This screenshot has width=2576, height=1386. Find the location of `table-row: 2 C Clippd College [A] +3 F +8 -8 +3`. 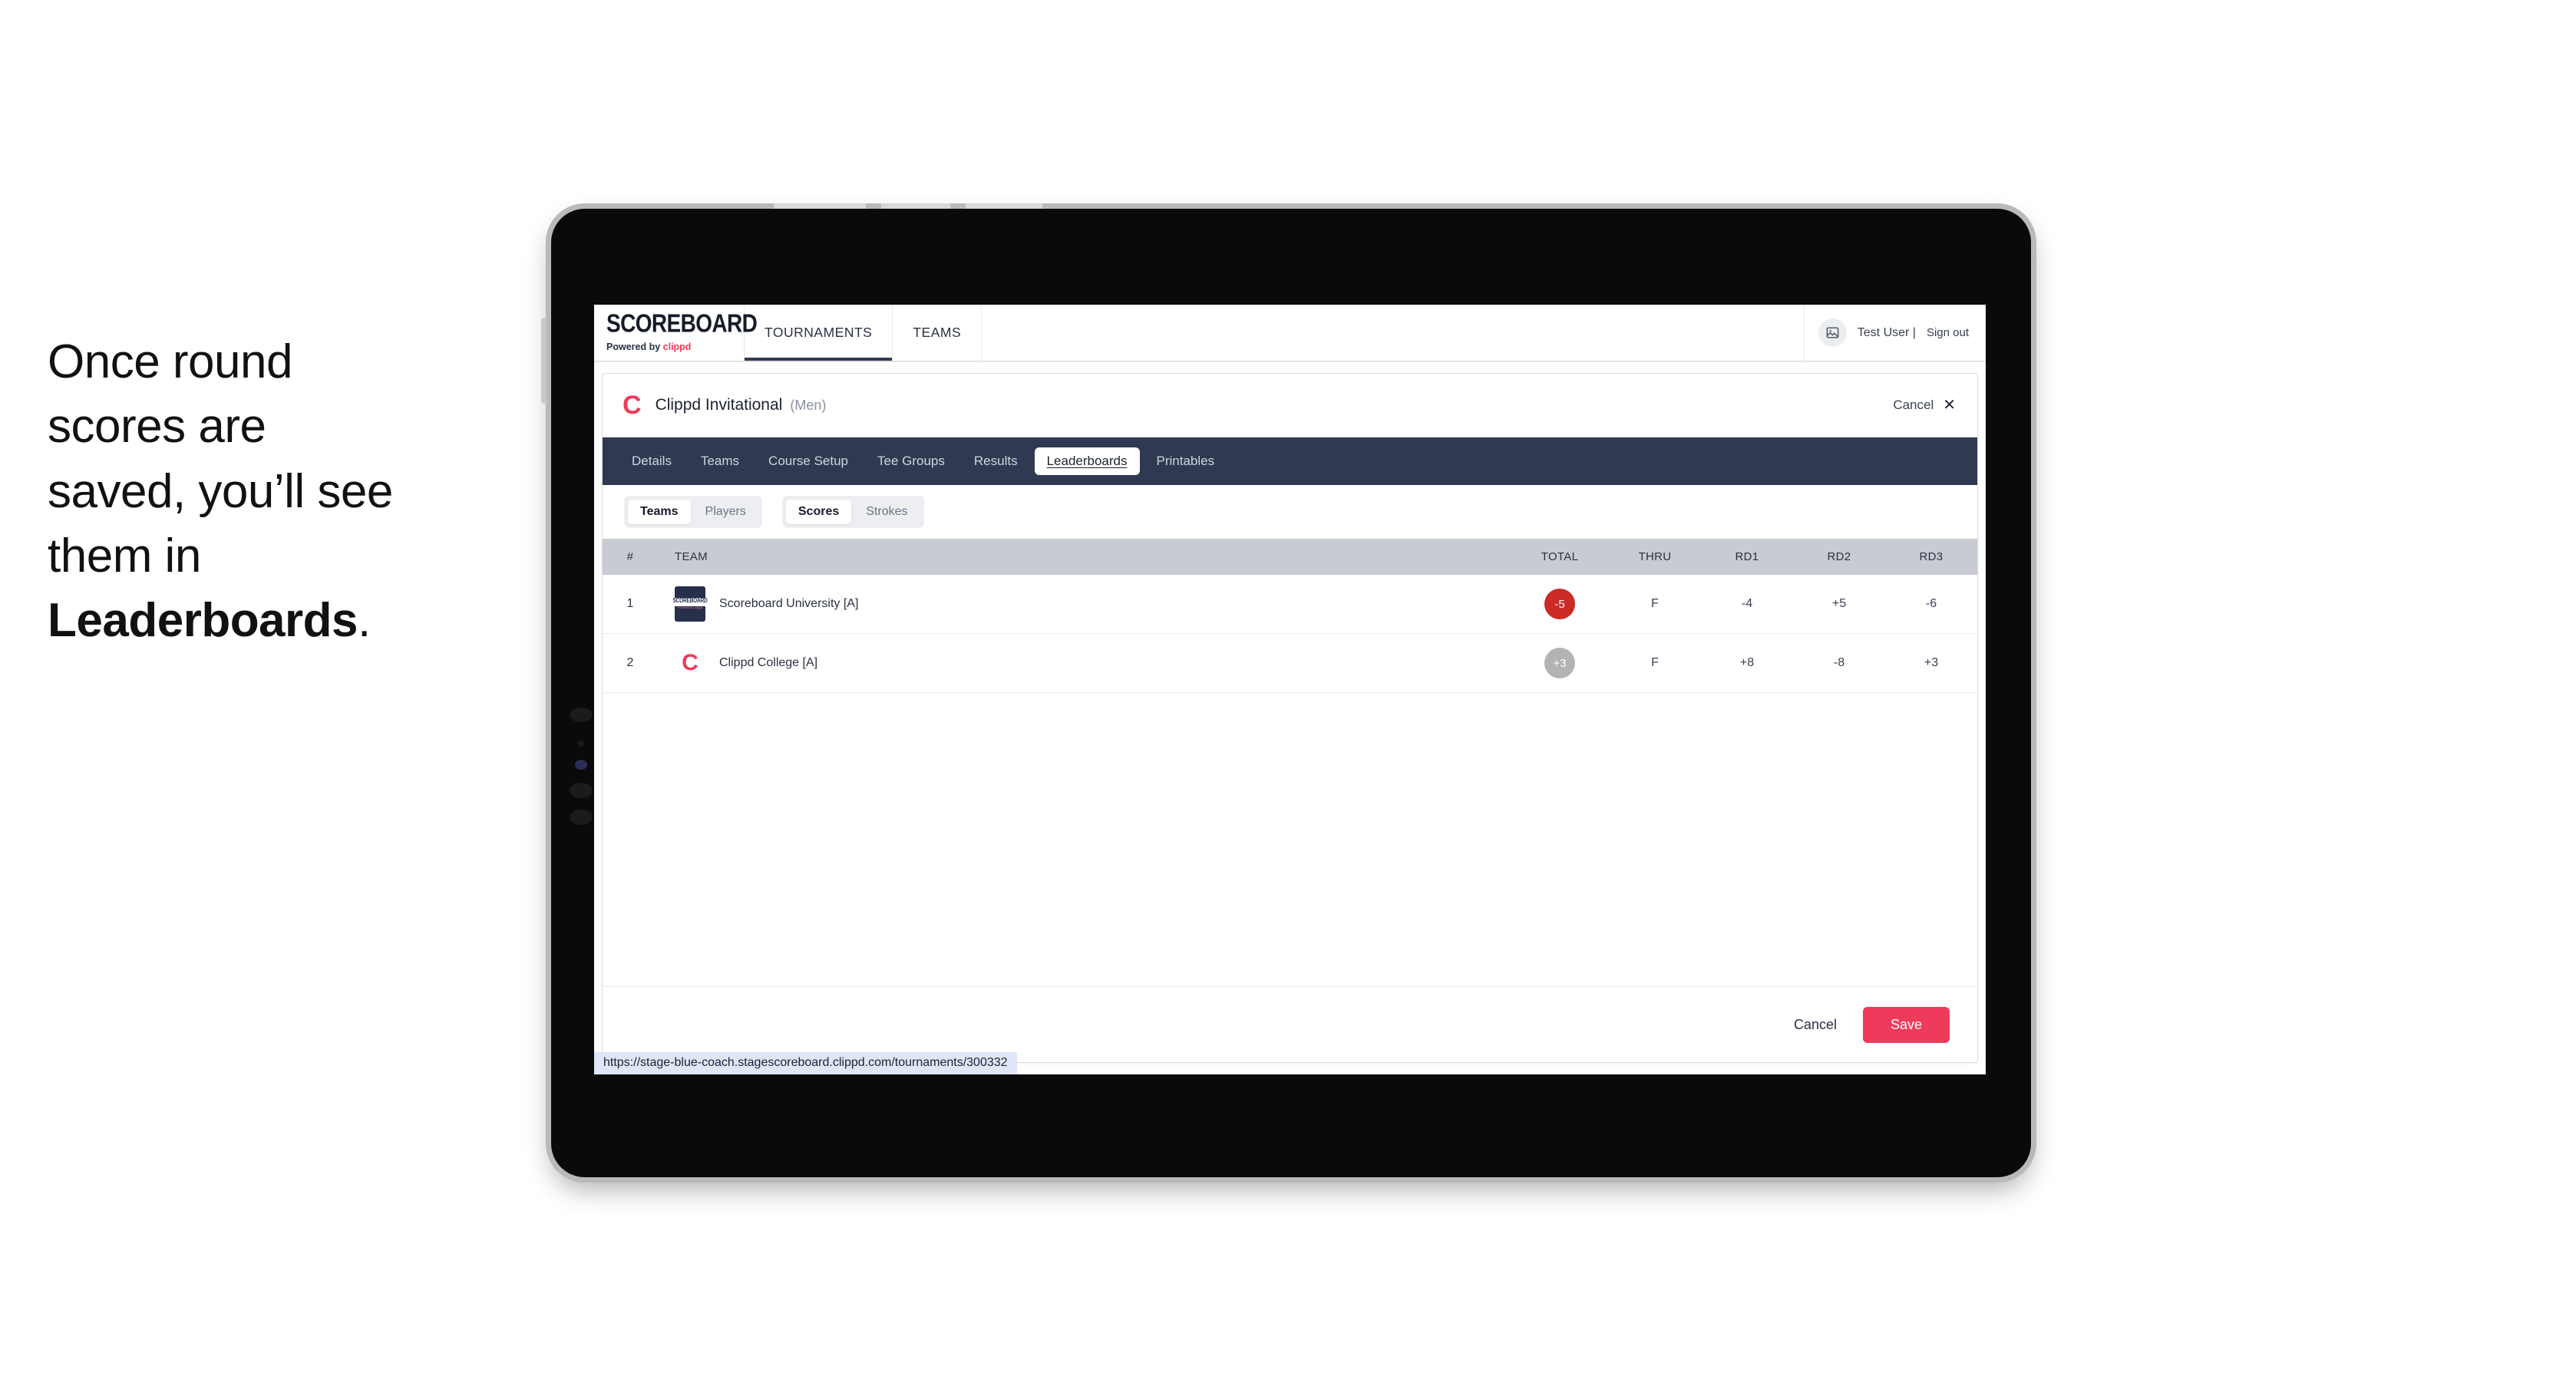

table-row: 2 C Clippd College [A] +3 F +8 -8 +3 is located at coordinates (1290, 663).